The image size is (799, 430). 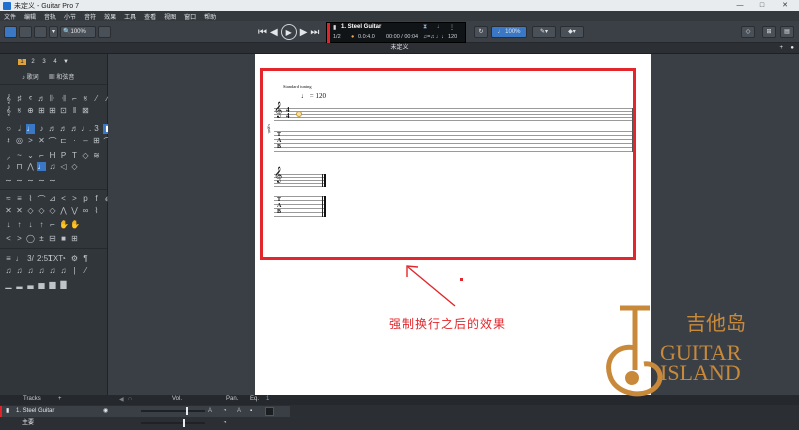 What do you see at coordinates (52, 129) in the screenshot?
I see `sixteenth-note-icon: ♬` at bounding box center [52, 129].